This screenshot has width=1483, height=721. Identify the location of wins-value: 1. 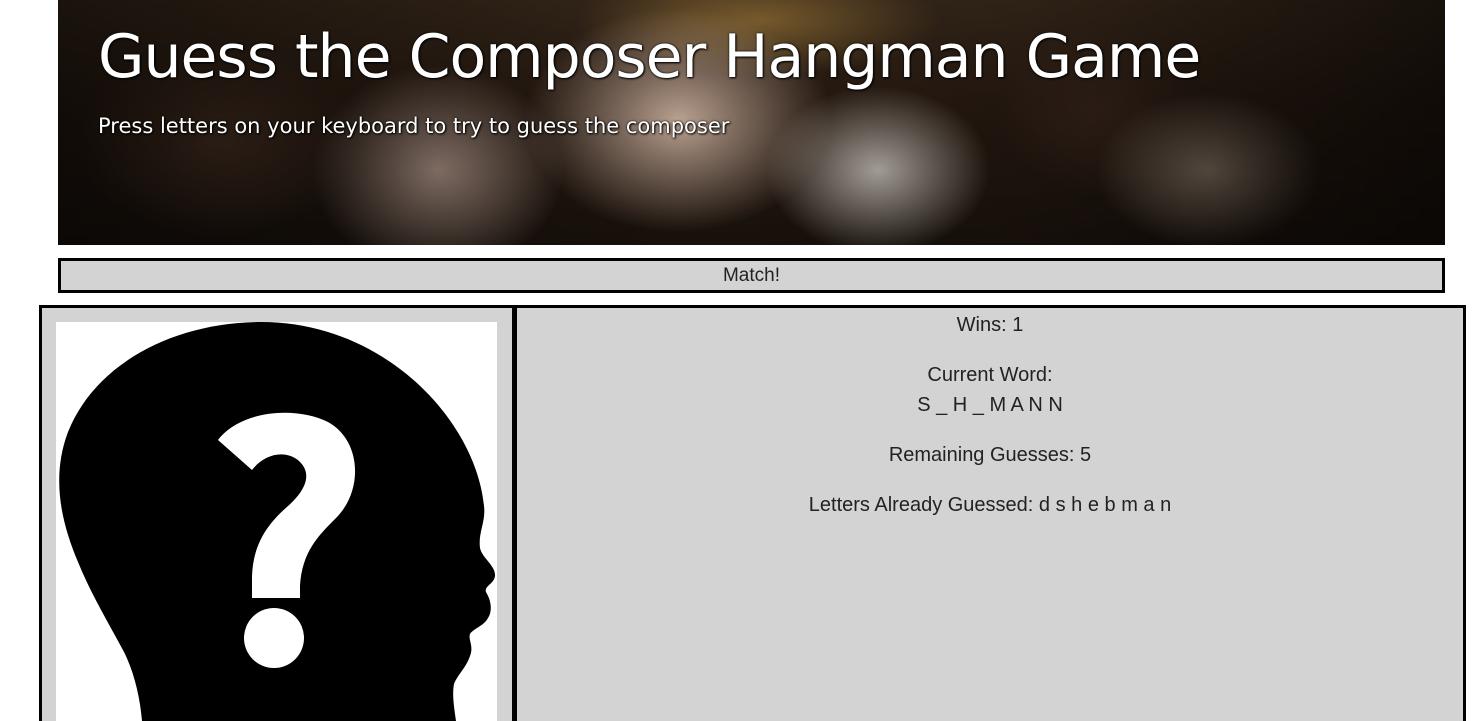
(1018, 325).